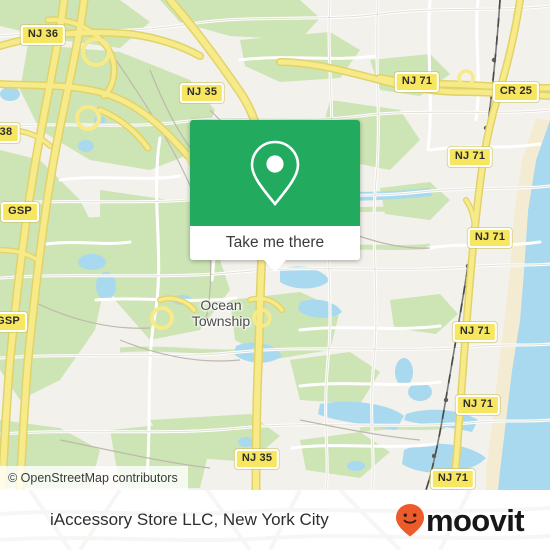 The height and width of the screenshot is (550, 550). I want to click on moovit-logo: moovit, so click(460, 520).